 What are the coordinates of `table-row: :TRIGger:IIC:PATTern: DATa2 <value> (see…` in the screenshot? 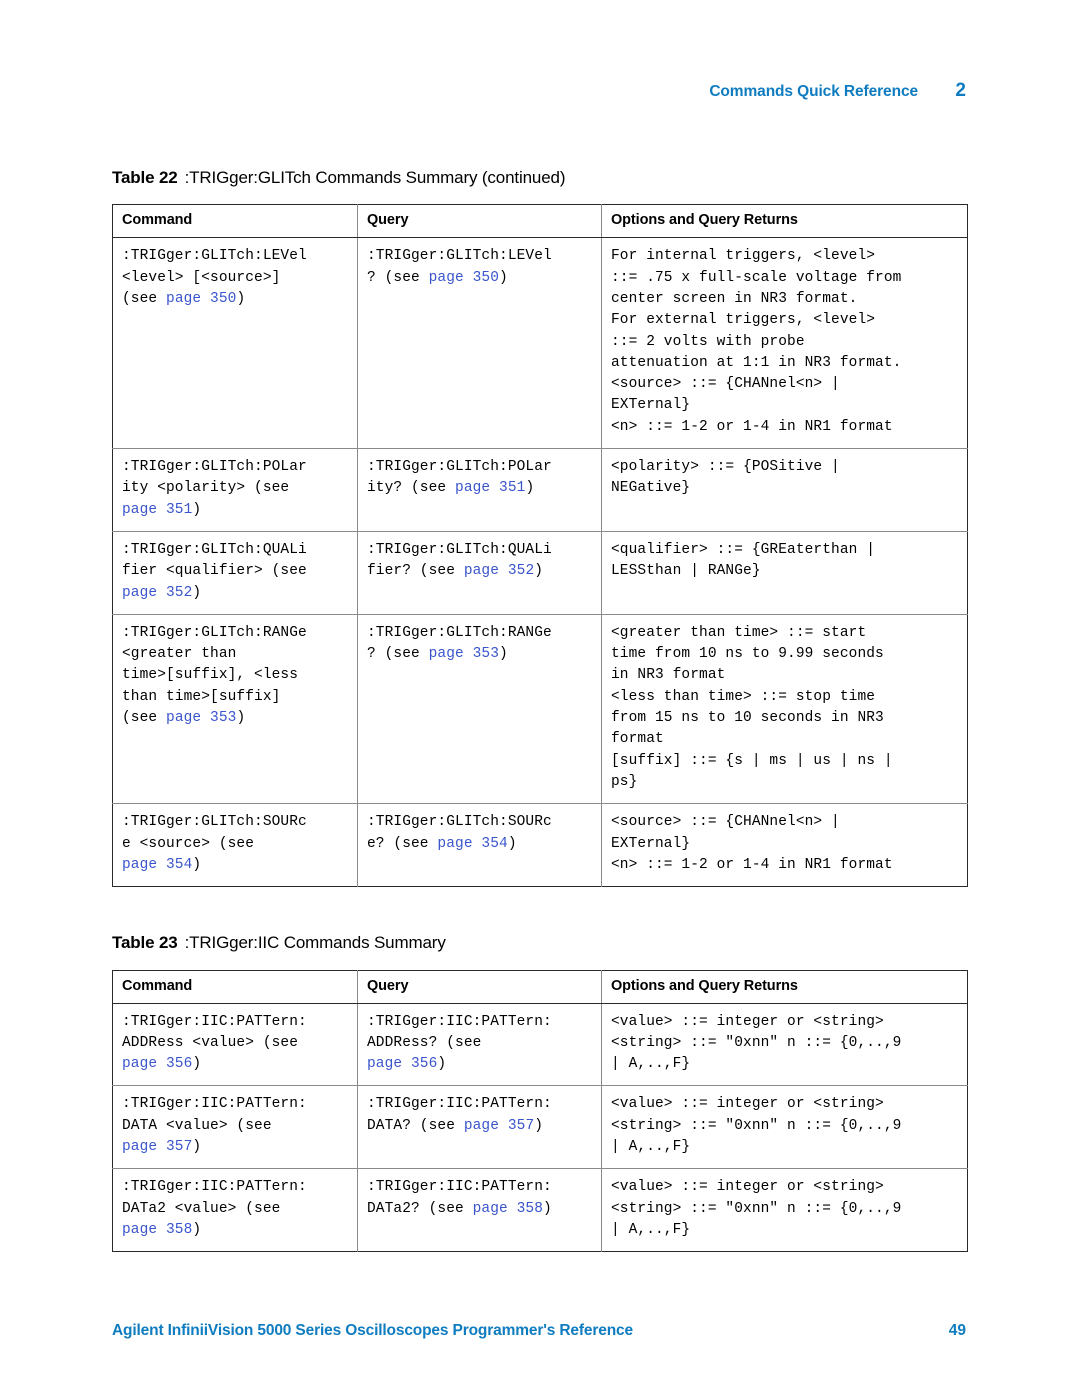 It's located at (540, 1210).